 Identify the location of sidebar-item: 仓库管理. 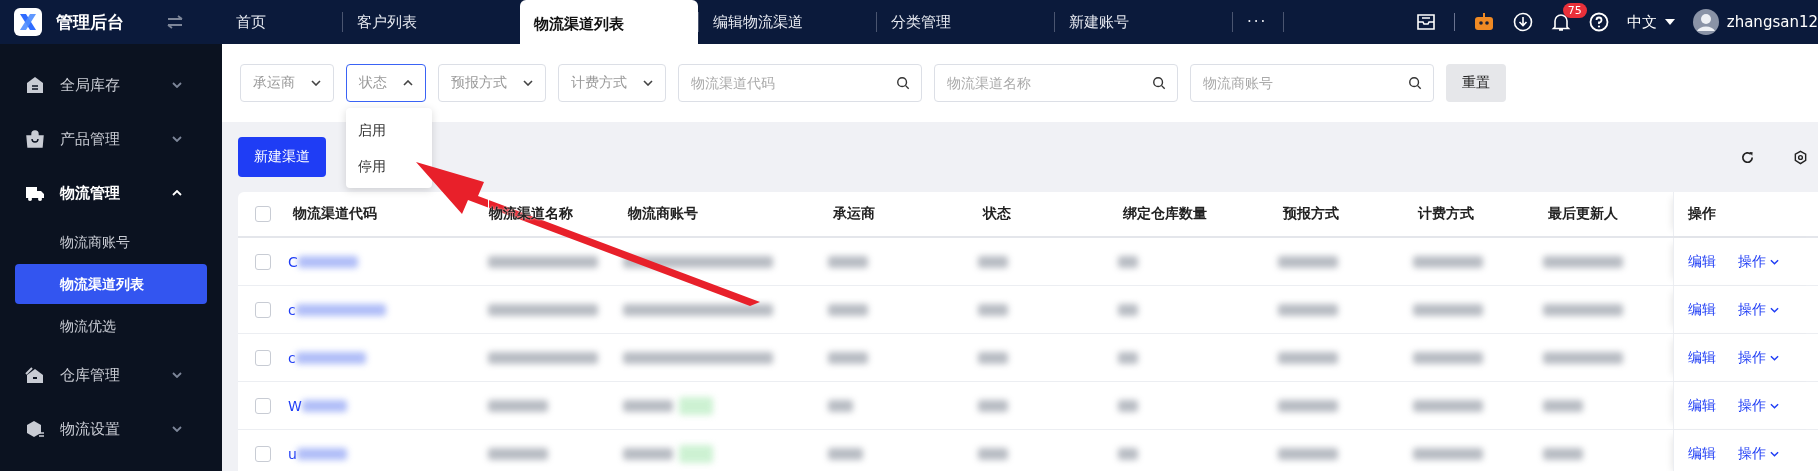
(111, 375).